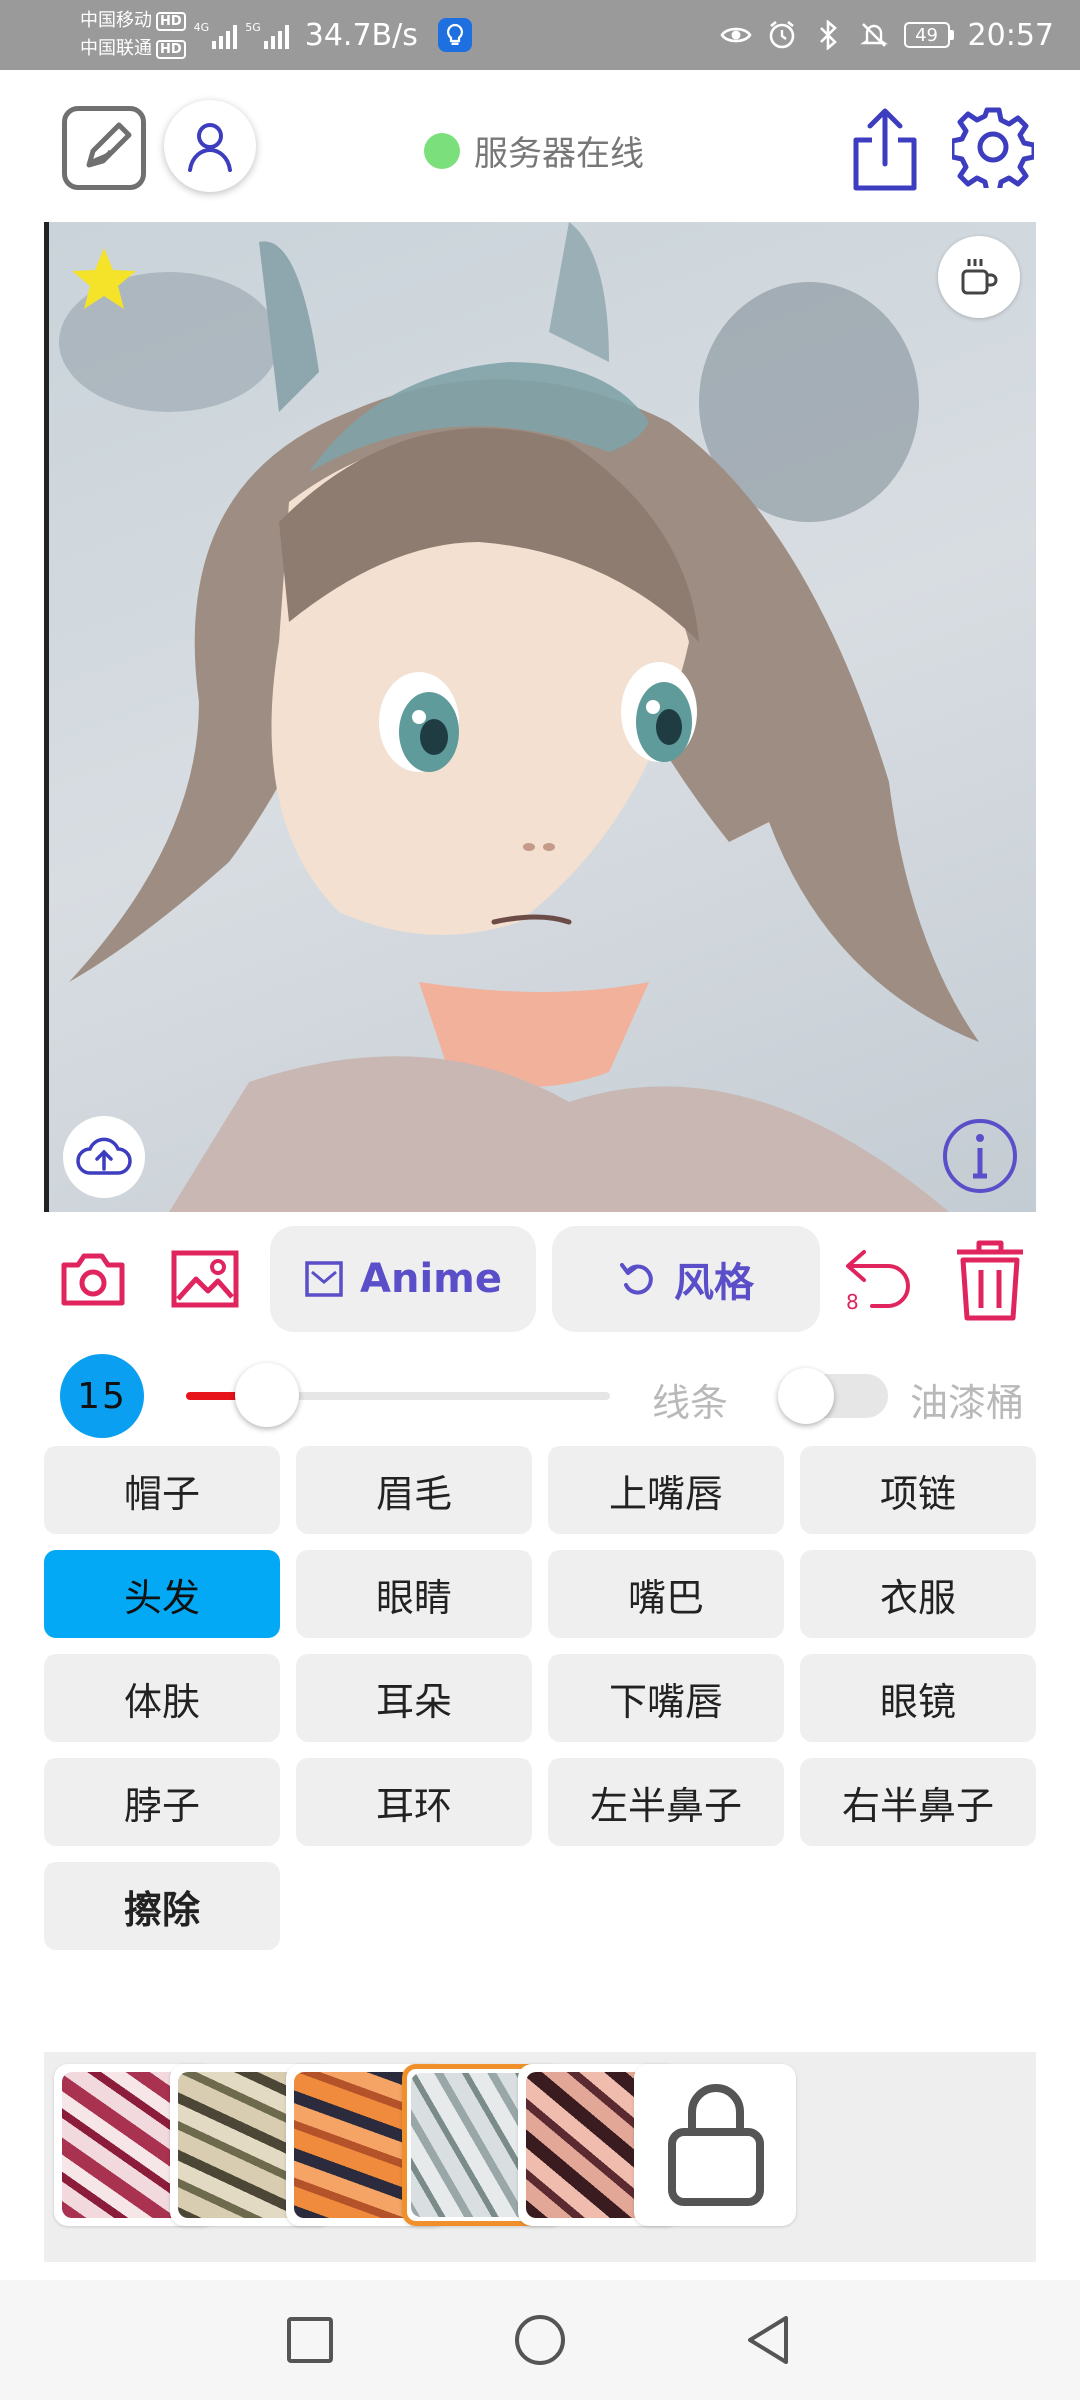 This screenshot has height=2400, width=1080. What do you see at coordinates (828, 35) in the screenshot?
I see `bluetooth-icon` at bounding box center [828, 35].